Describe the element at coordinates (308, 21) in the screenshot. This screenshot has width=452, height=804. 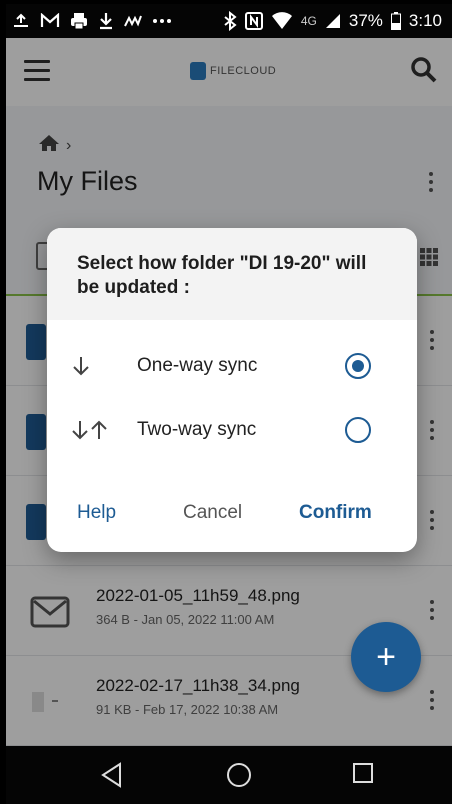
I see `network-type: 4G` at that location.